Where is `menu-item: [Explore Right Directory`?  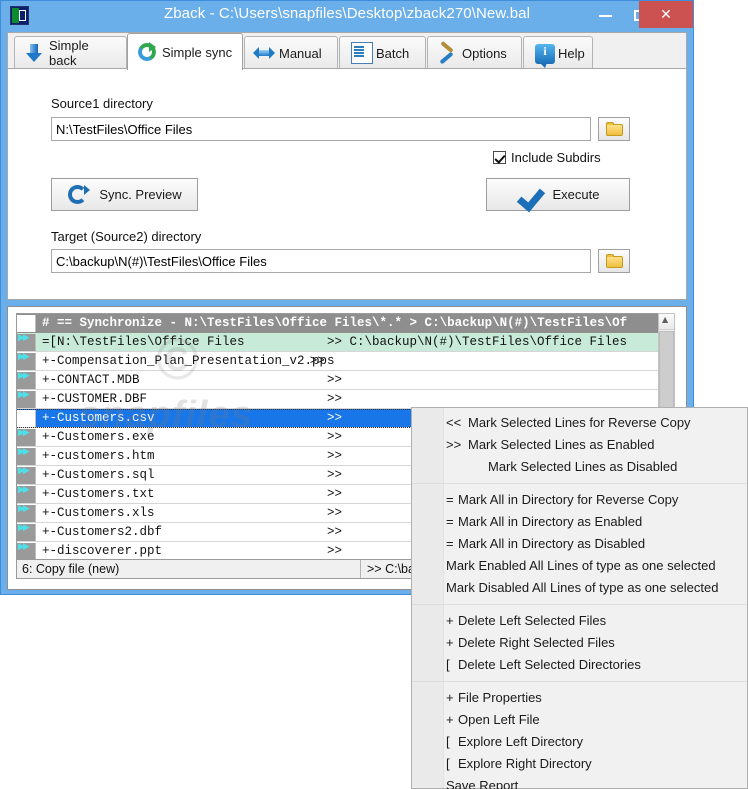 menu-item: [Explore Right Directory is located at coordinates (579, 764).